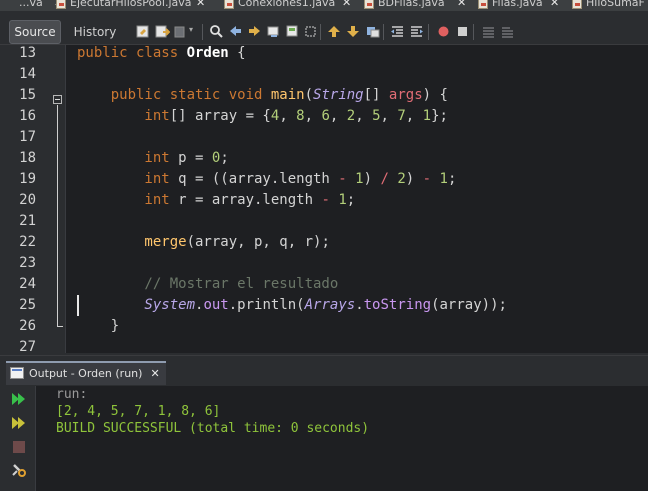 The height and width of the screenshot is (491, 648). What do you see at coordinates (95, 32) in the screenshot?
I see `history-button: History` at bounding box center [95, 32].